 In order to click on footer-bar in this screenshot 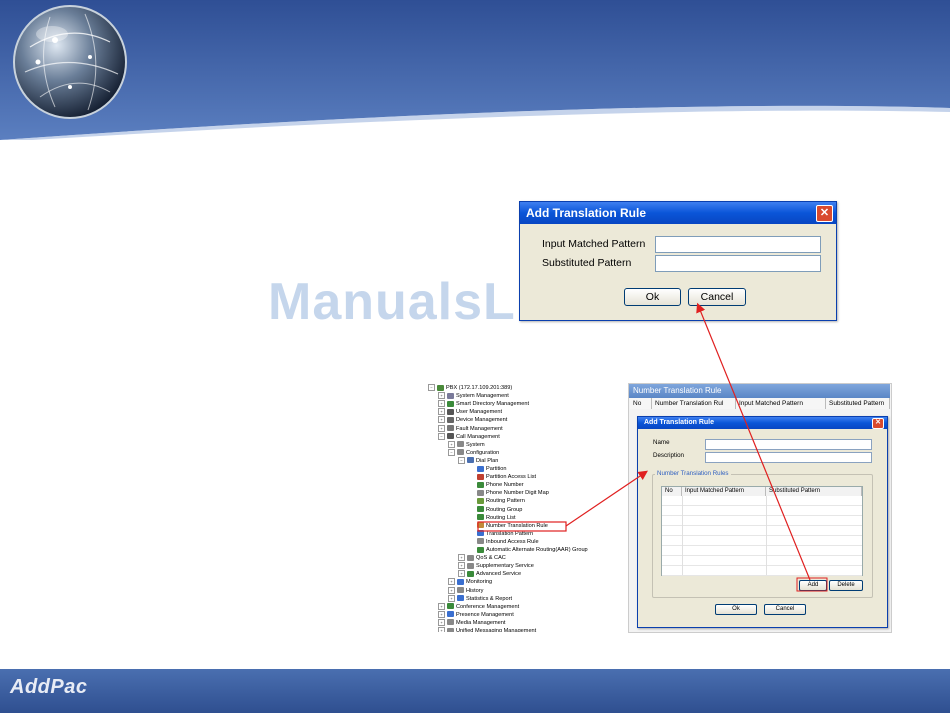, I will do `click(475, 691)`.